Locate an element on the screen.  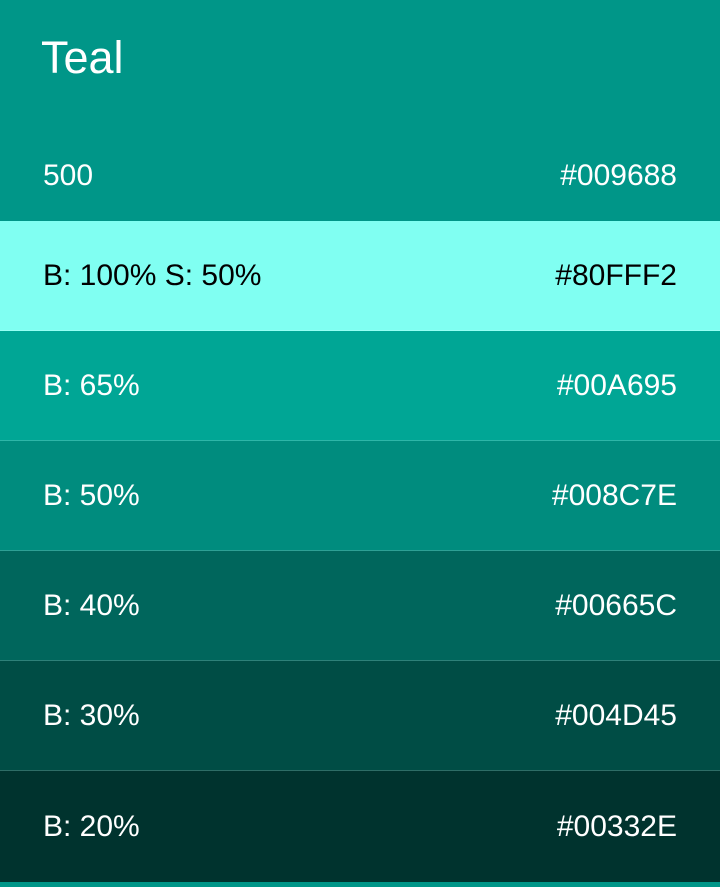
swatch-hex: #004D45 is located at coordinates (616, 715).